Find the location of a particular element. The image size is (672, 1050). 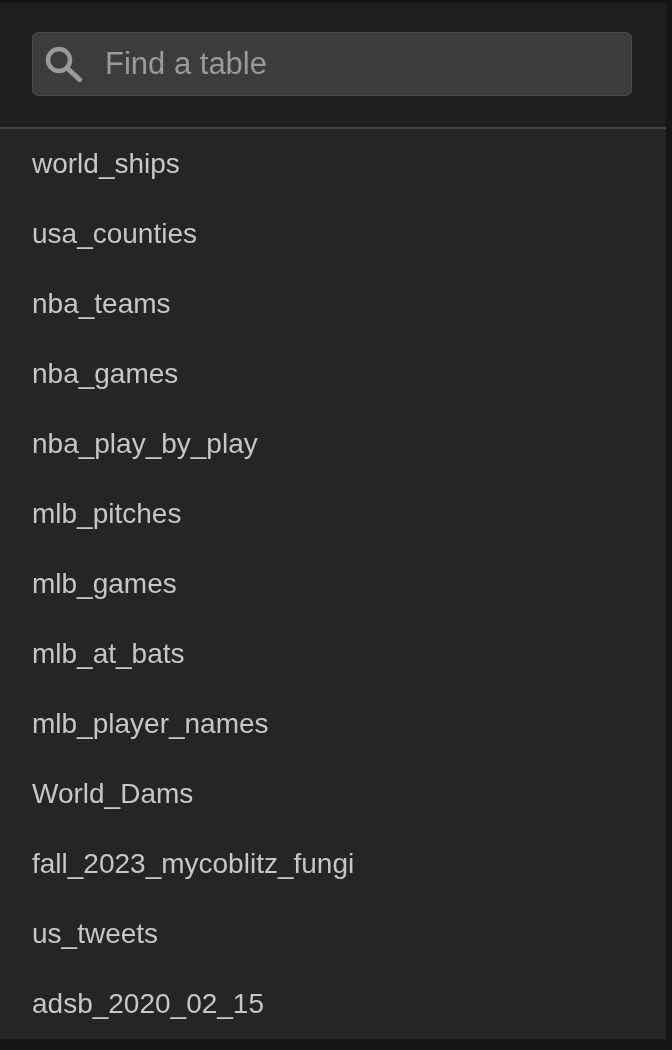

table-list-item: us_tweets is located at coordinates (333, 934).